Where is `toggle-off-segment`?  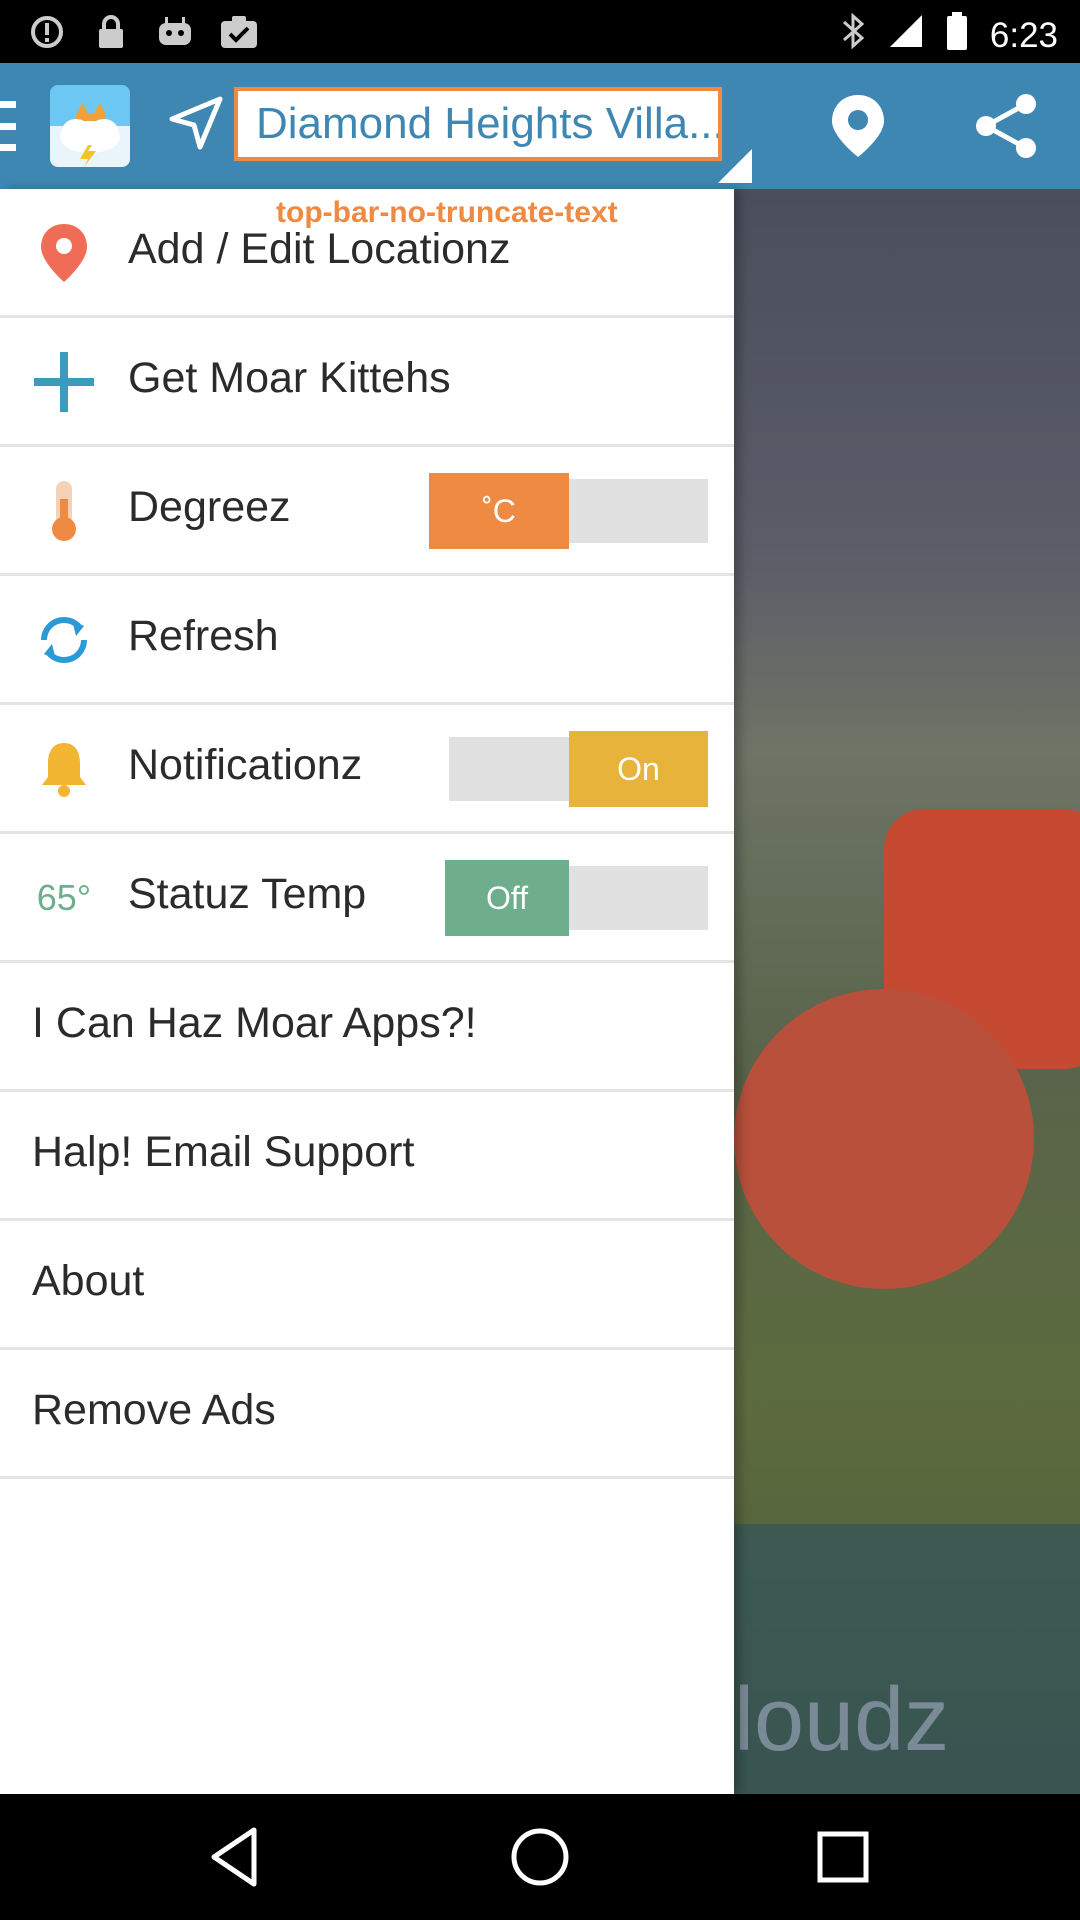 toggle-off-segment is located at coordinates (509, 769).